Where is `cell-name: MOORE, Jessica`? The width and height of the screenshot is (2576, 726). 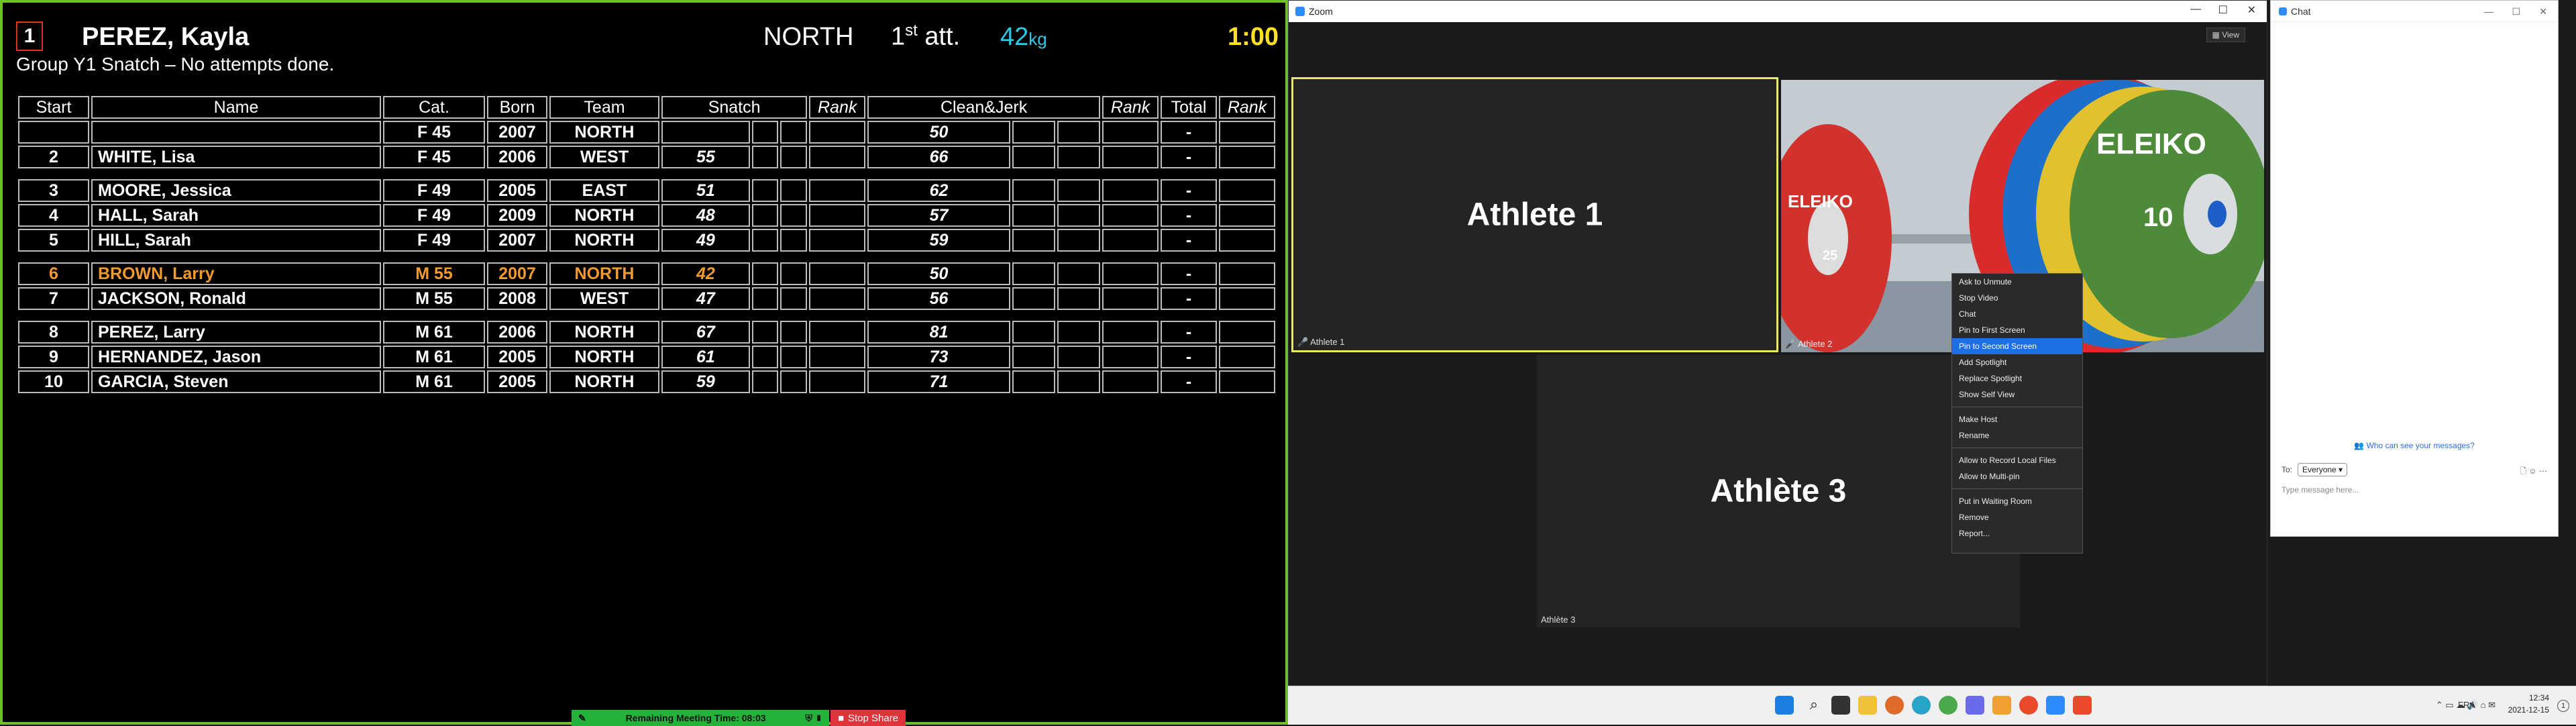
cell-name: MOORE, Jessica is located at coordinates (236, 190).